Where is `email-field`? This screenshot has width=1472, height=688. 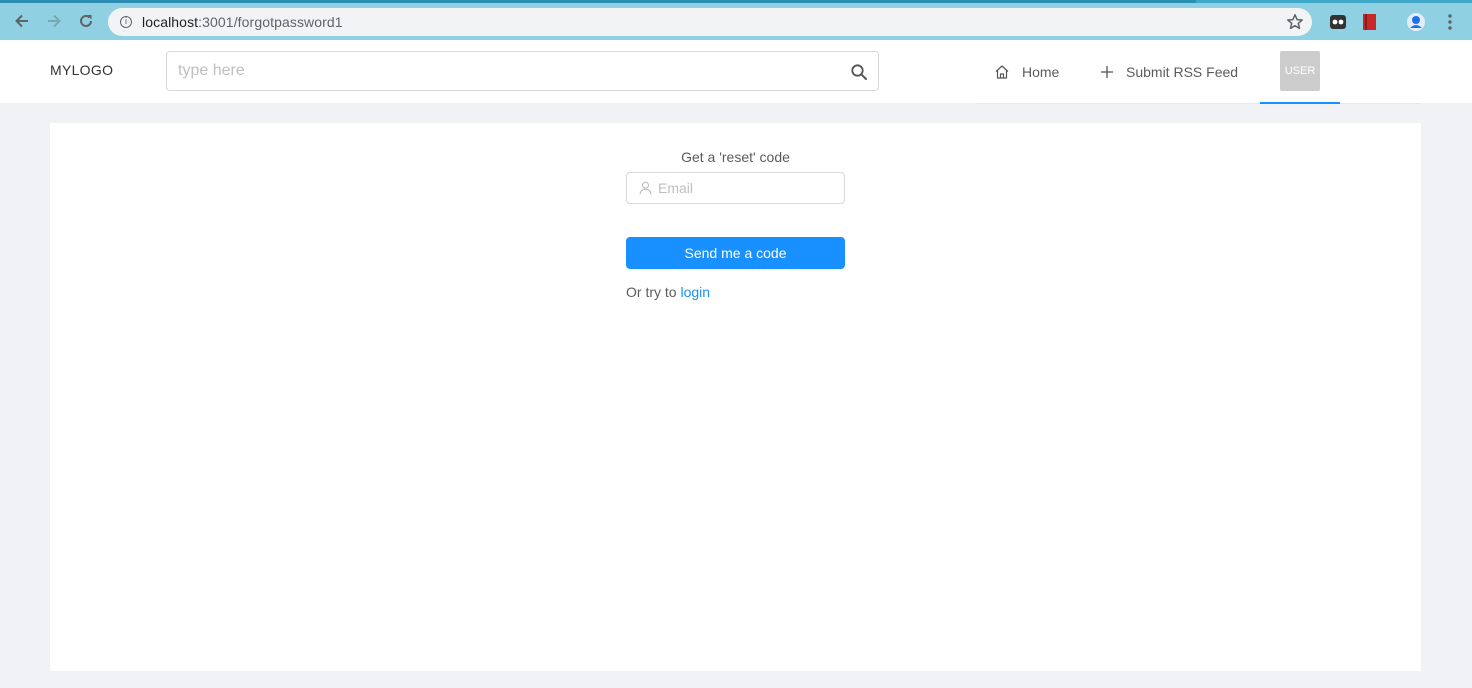
email-field is located at coordinates (735, 188).